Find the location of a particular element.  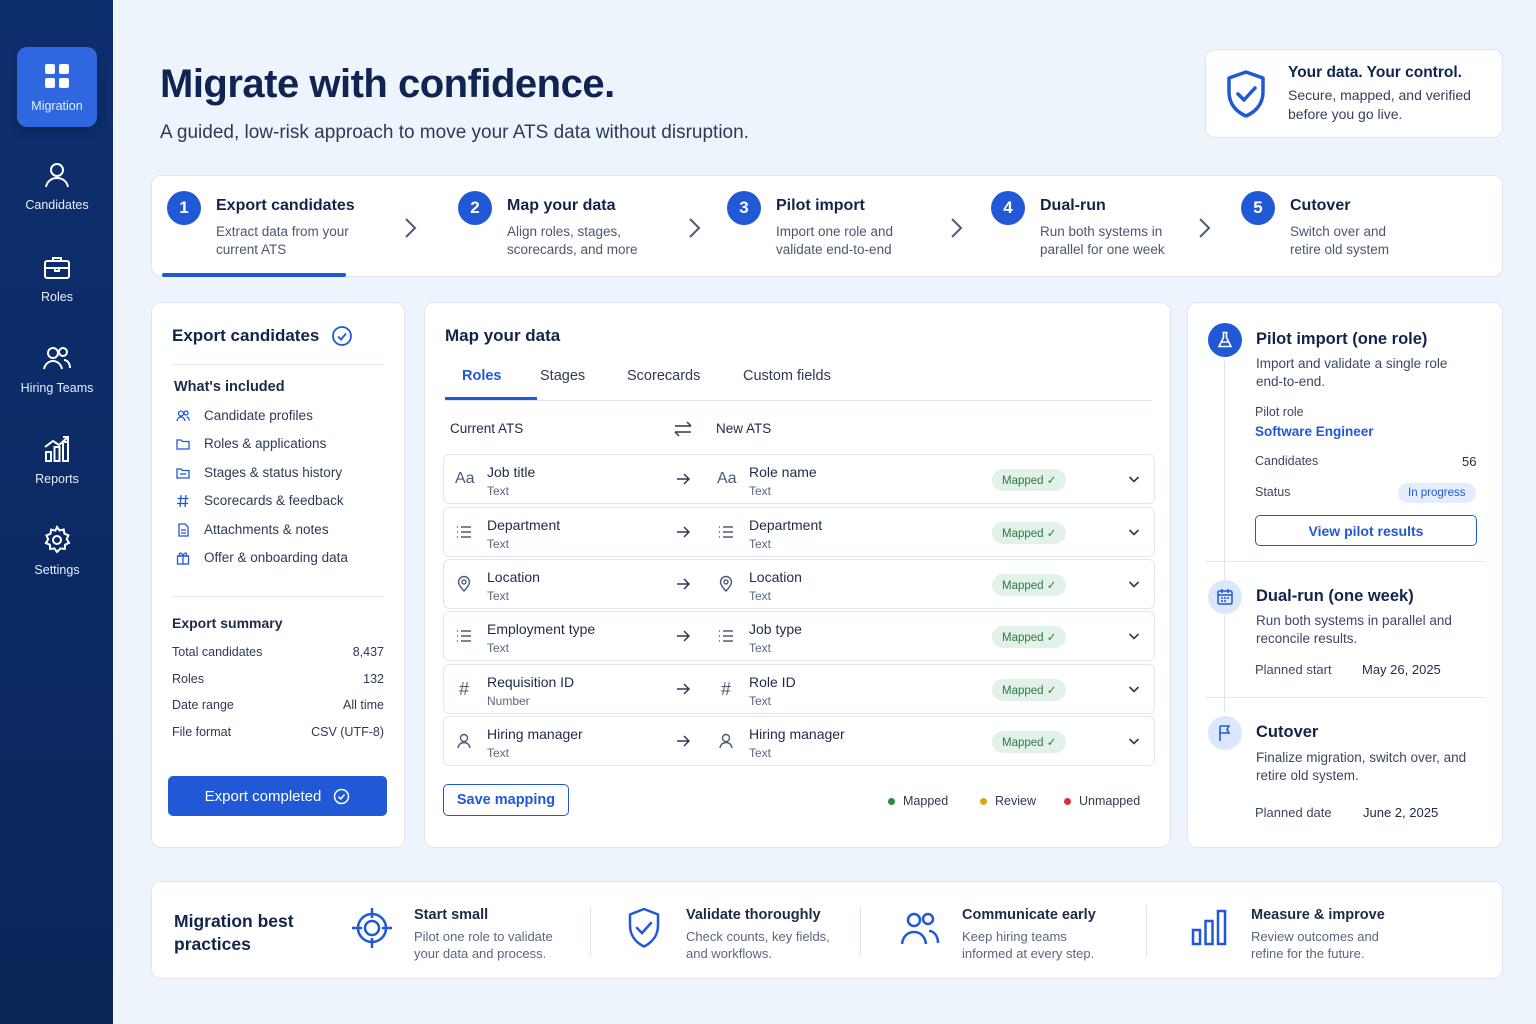

source-field-name: Requisition ID is located at coordinates (531, 682).